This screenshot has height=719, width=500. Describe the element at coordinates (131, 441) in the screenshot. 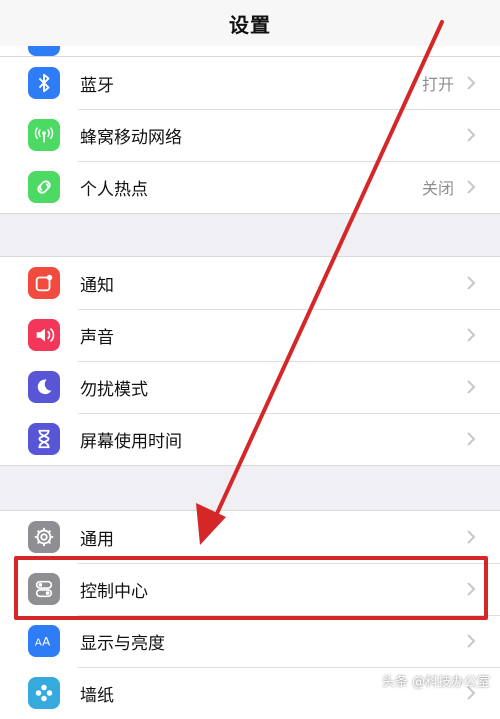

I see `row-label: 屏幕使用时间` at that location.